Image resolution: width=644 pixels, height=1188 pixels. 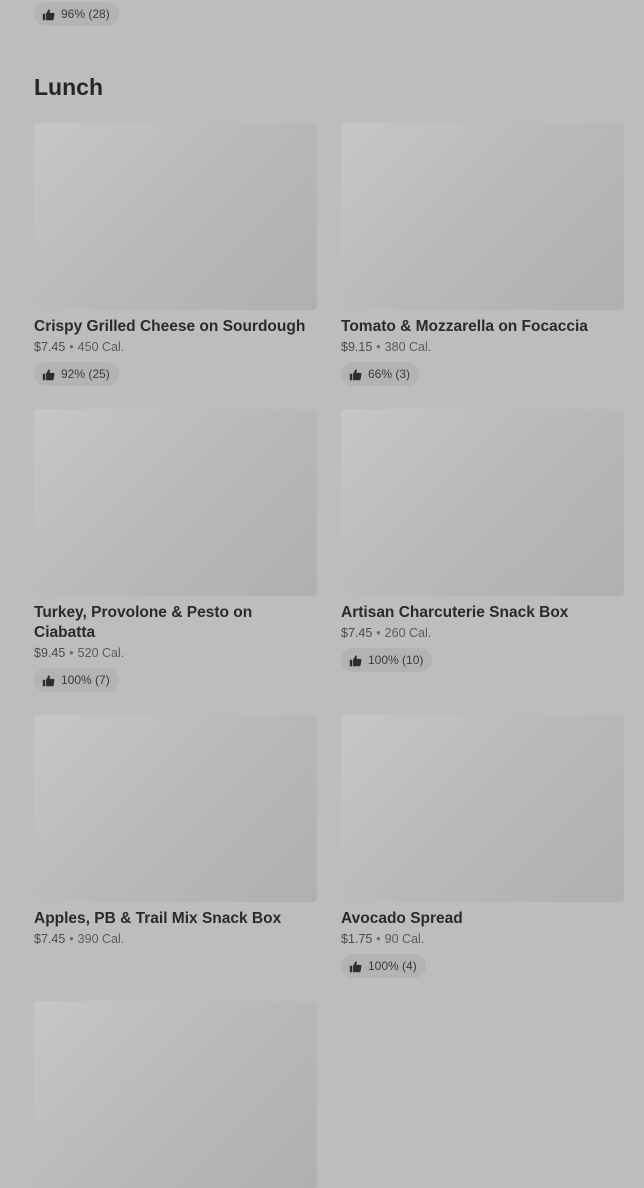 I want to click on rating-badge: 96% (28), so click(x=76, y=14).